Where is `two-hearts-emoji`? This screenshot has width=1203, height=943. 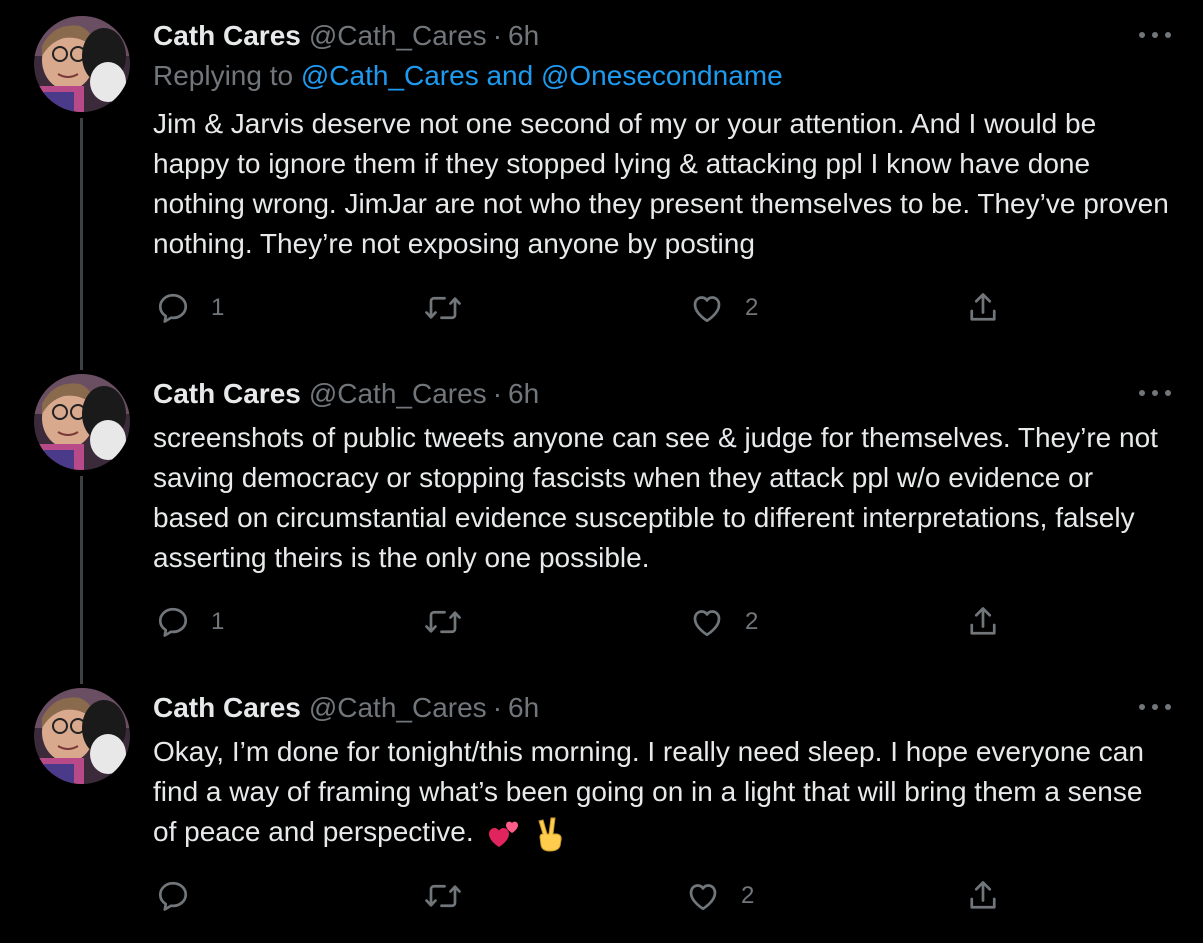
two-hearts-emoji is located at coordinates (504, 834).